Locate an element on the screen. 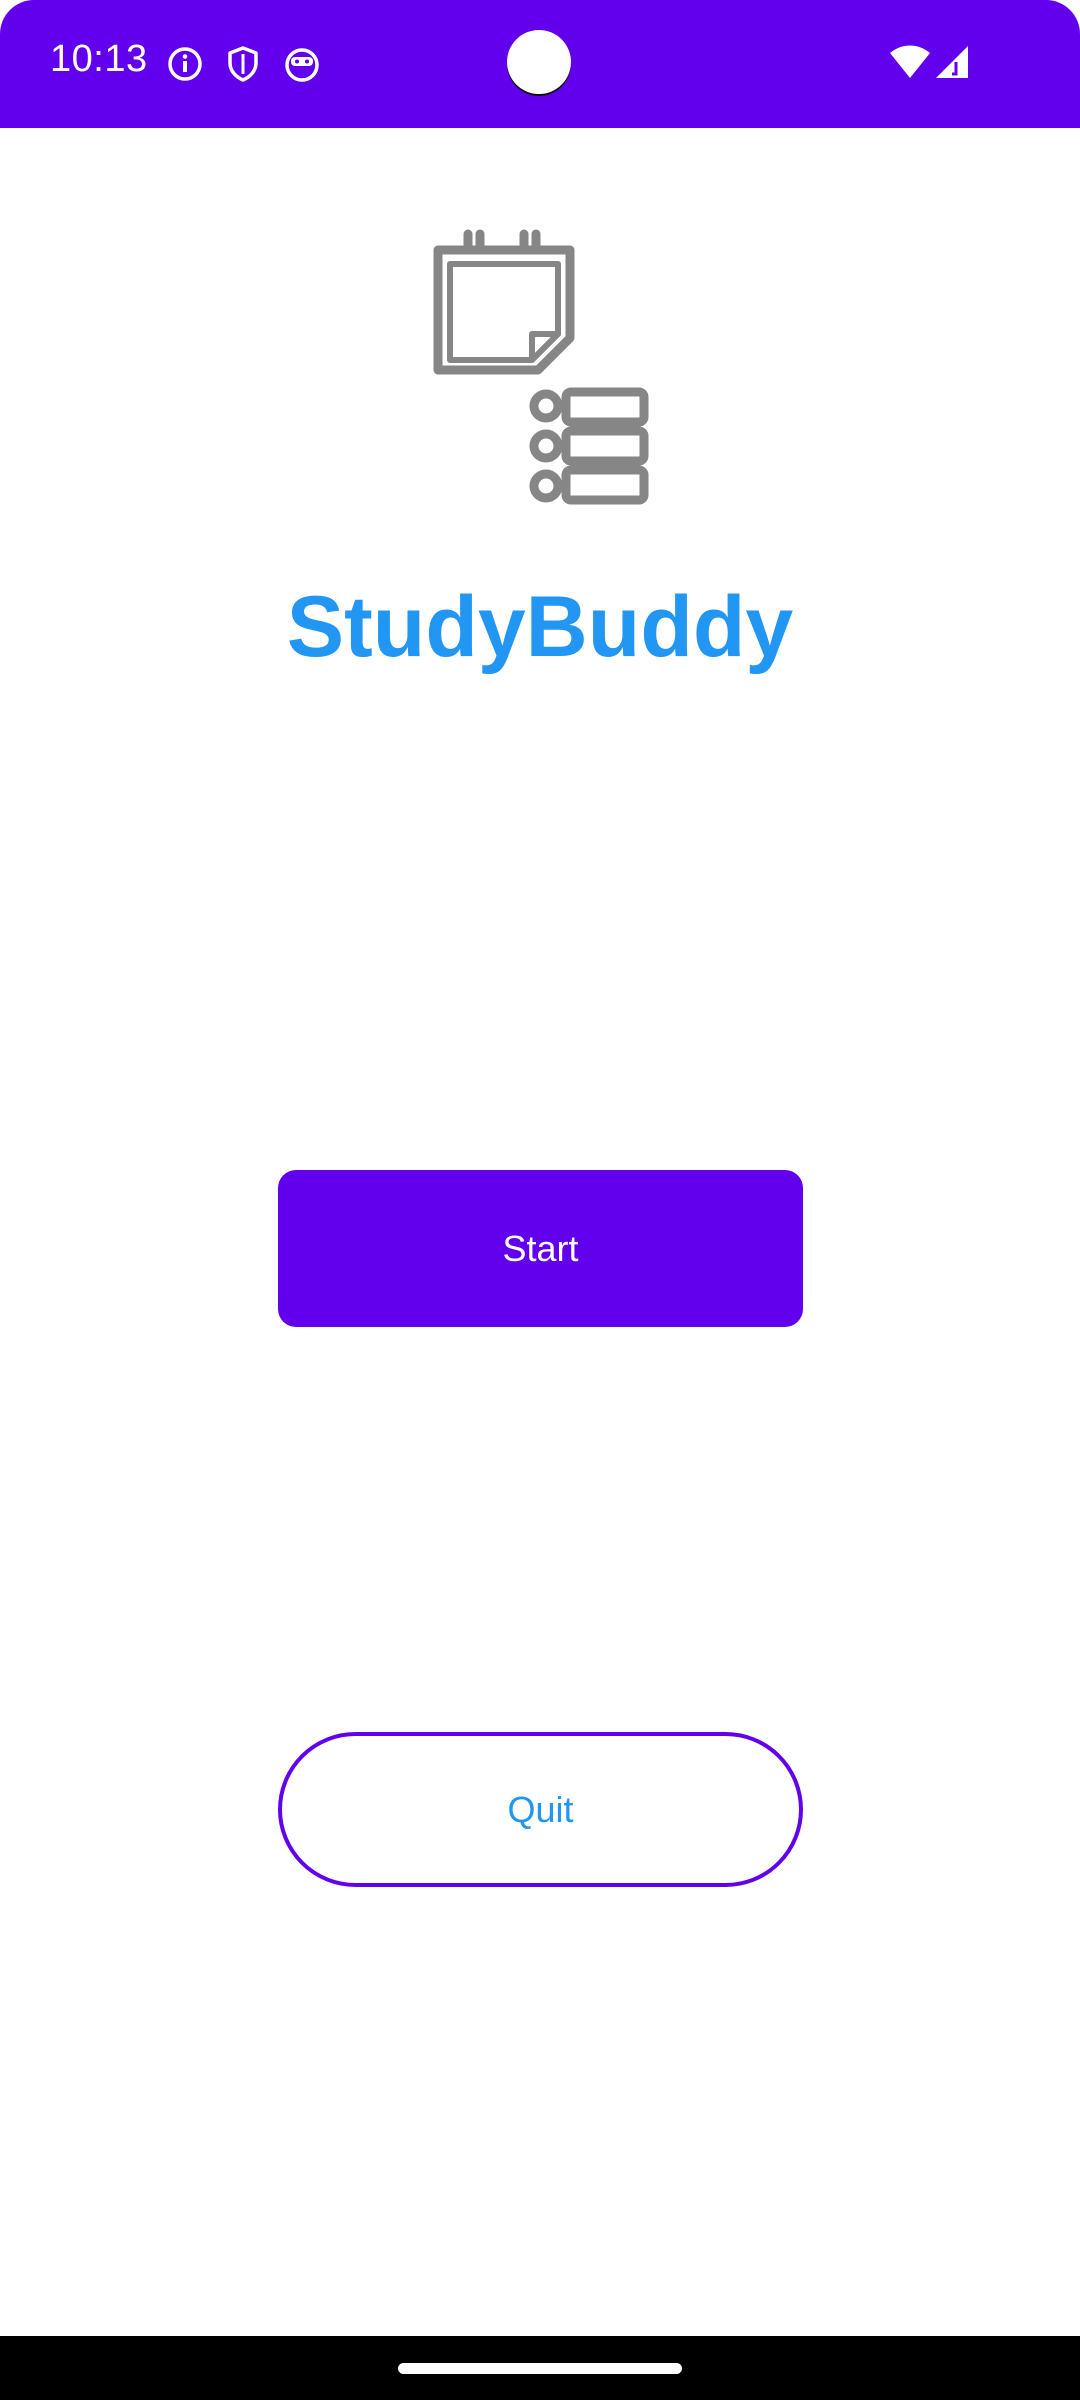 This screenshot has height=2400, width=1080. status-bar: 10:13 is located at coordinates (540, 64).